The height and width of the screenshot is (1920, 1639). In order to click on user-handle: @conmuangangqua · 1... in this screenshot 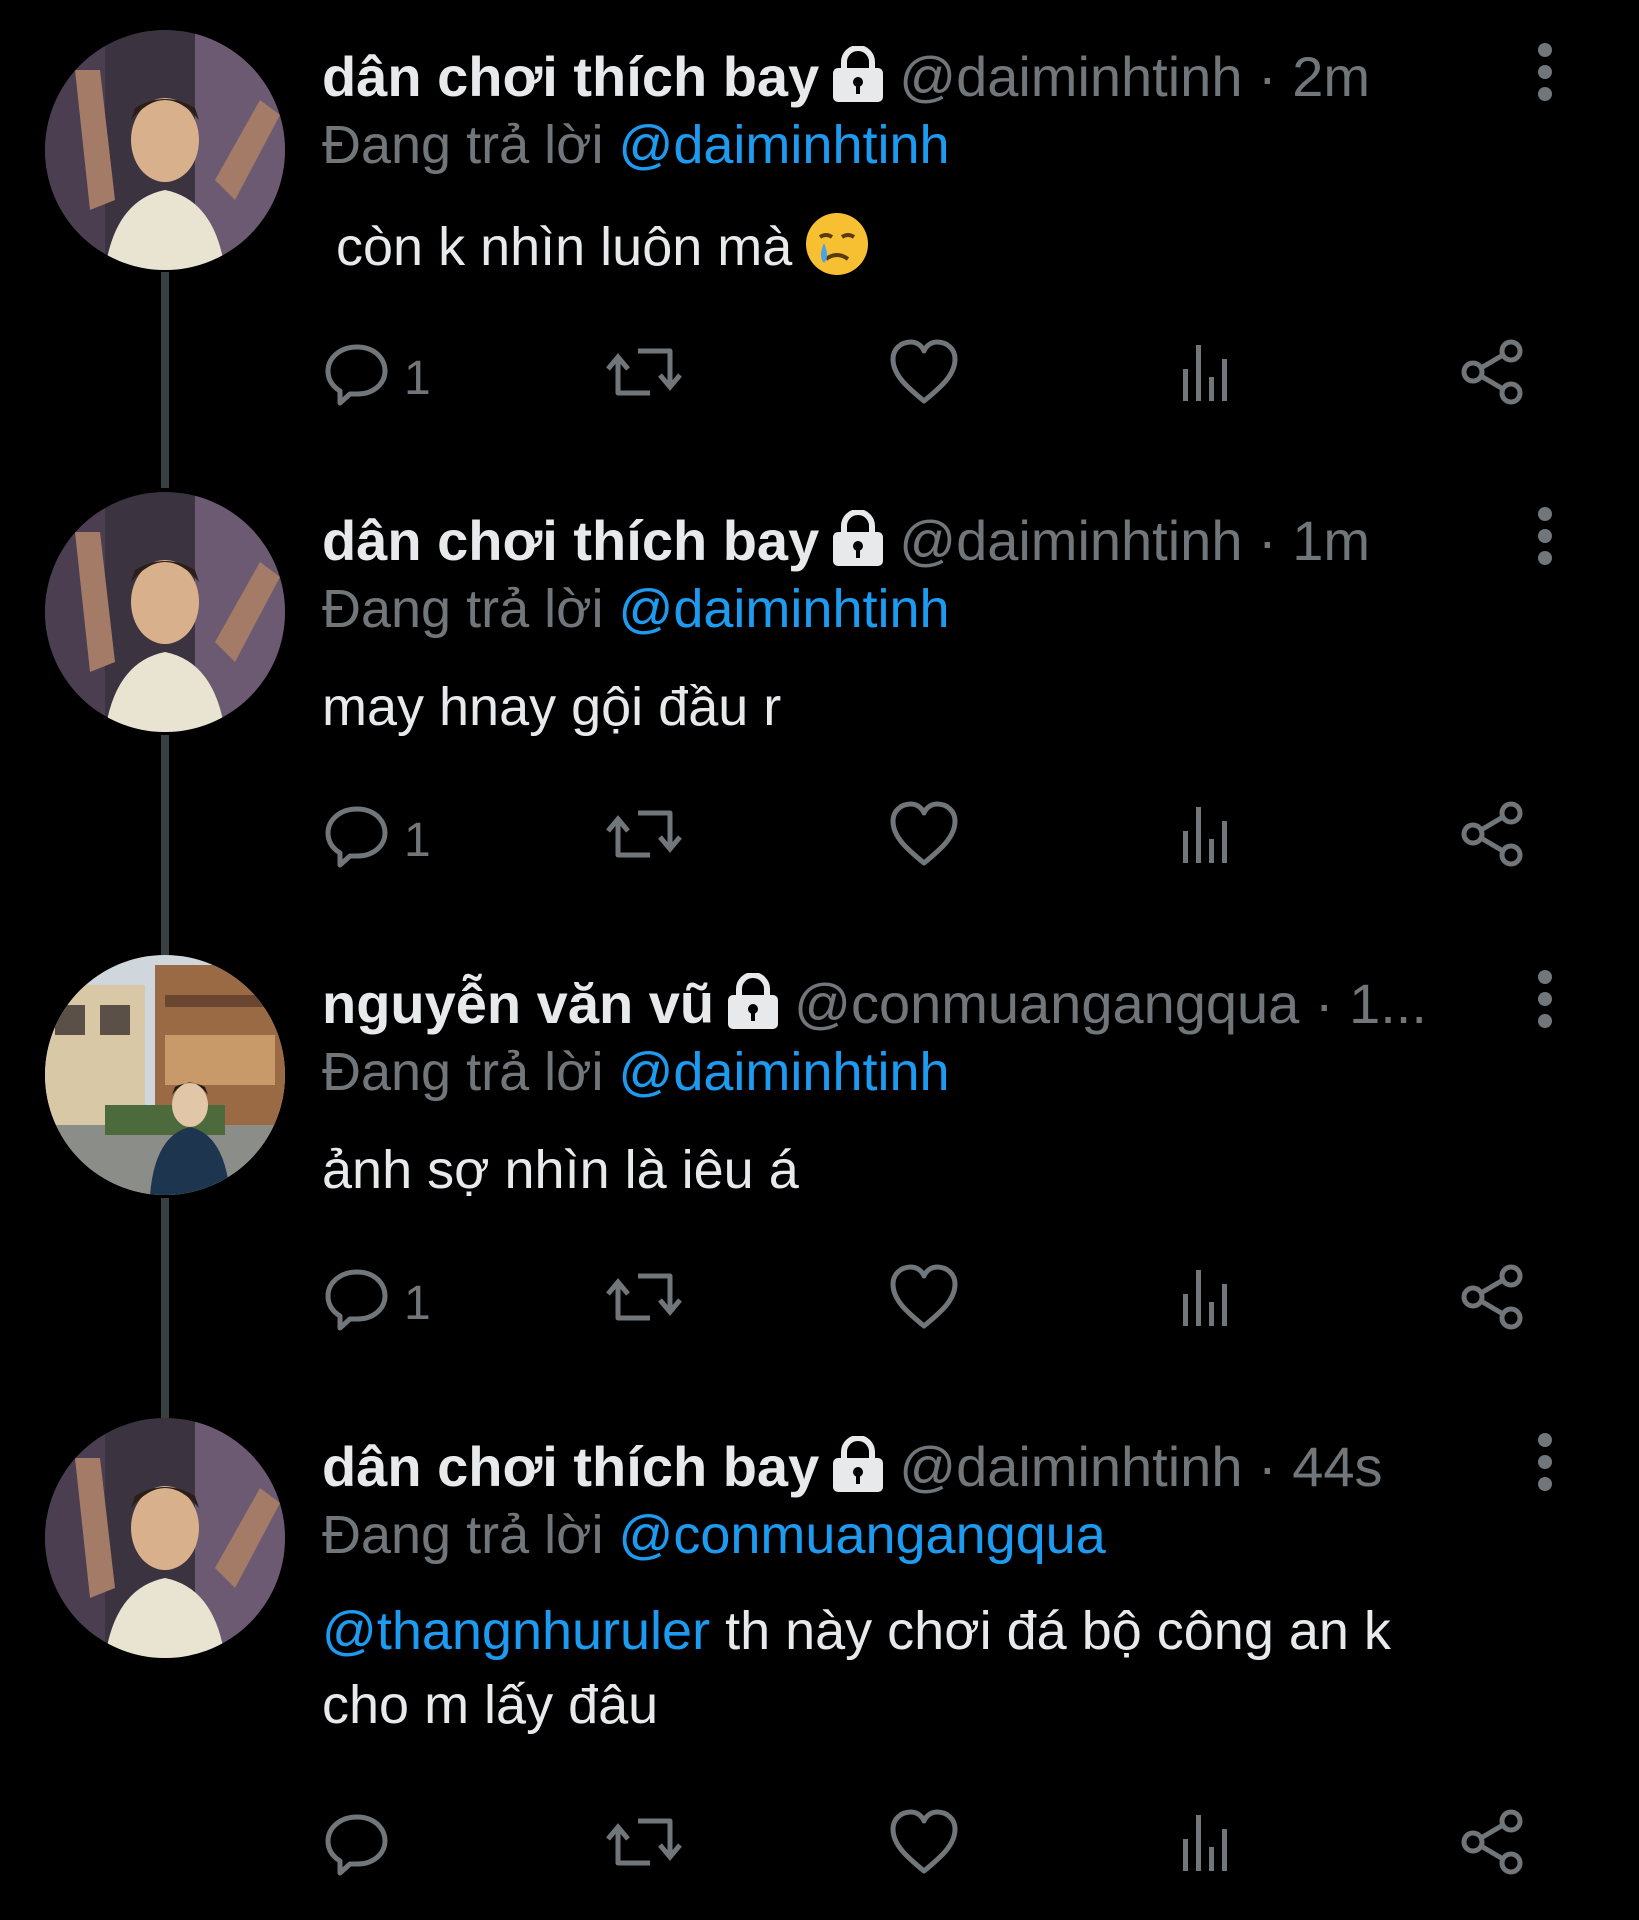, I will do `click(1110, 1003)`.